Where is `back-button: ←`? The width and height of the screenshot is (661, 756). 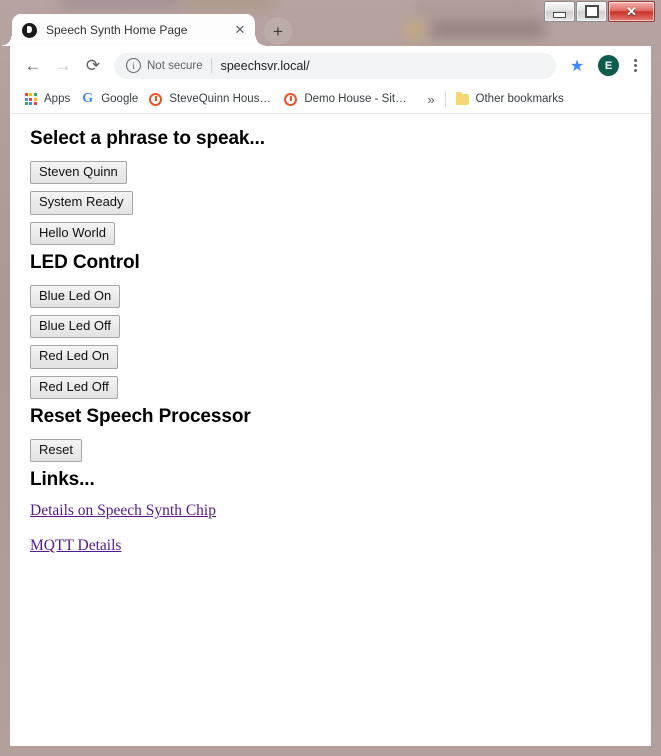 back-button: ← is located at coordinates (33, 66).